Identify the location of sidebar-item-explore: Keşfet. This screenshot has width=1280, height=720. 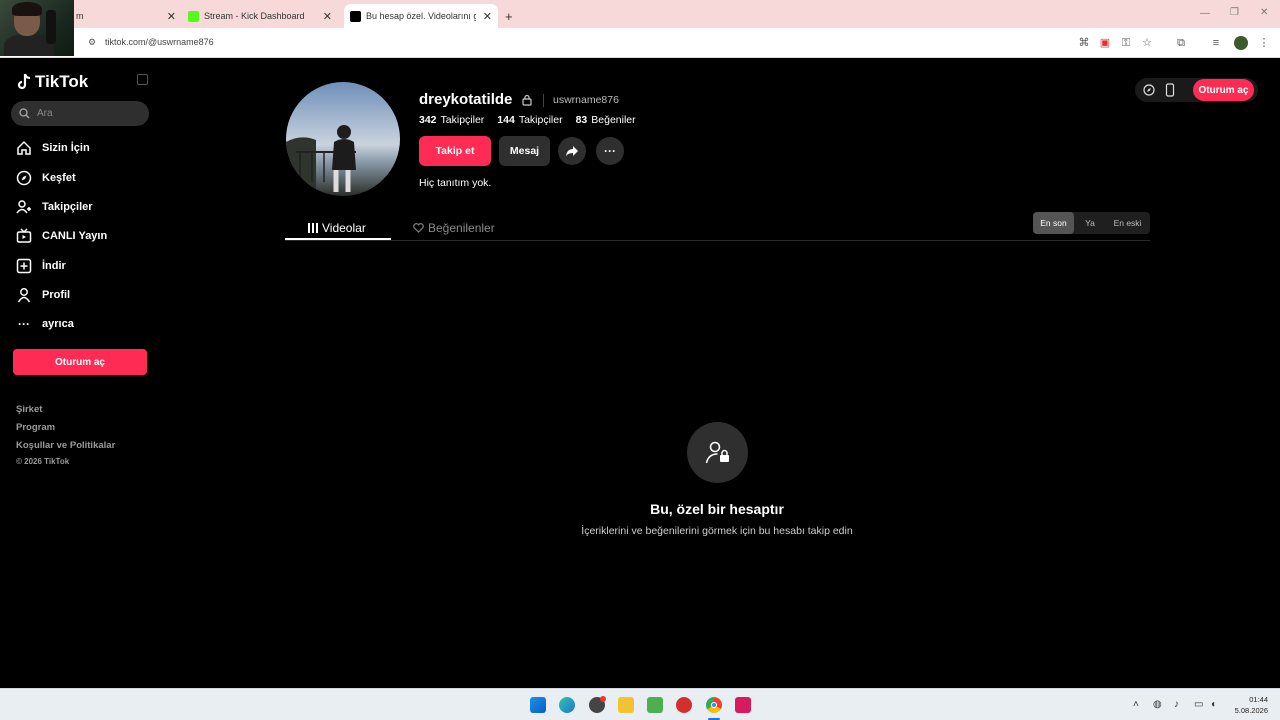
(45, 178).